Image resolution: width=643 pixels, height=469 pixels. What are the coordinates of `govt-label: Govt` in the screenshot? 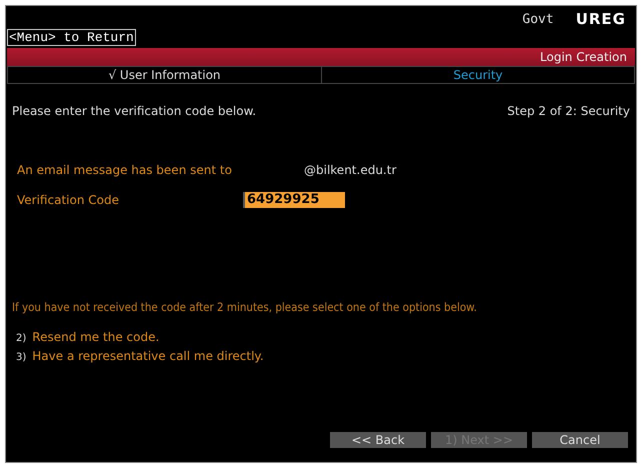 It's located at (538, 19).